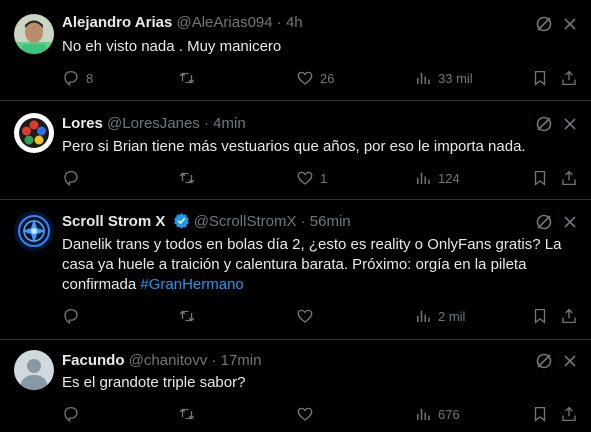 Image resolution: width=591 pixels, height=432 pixels. I want to click on tweet-header: Scroll Strom X @ScrollStromX · 56min, so click(206, 222).